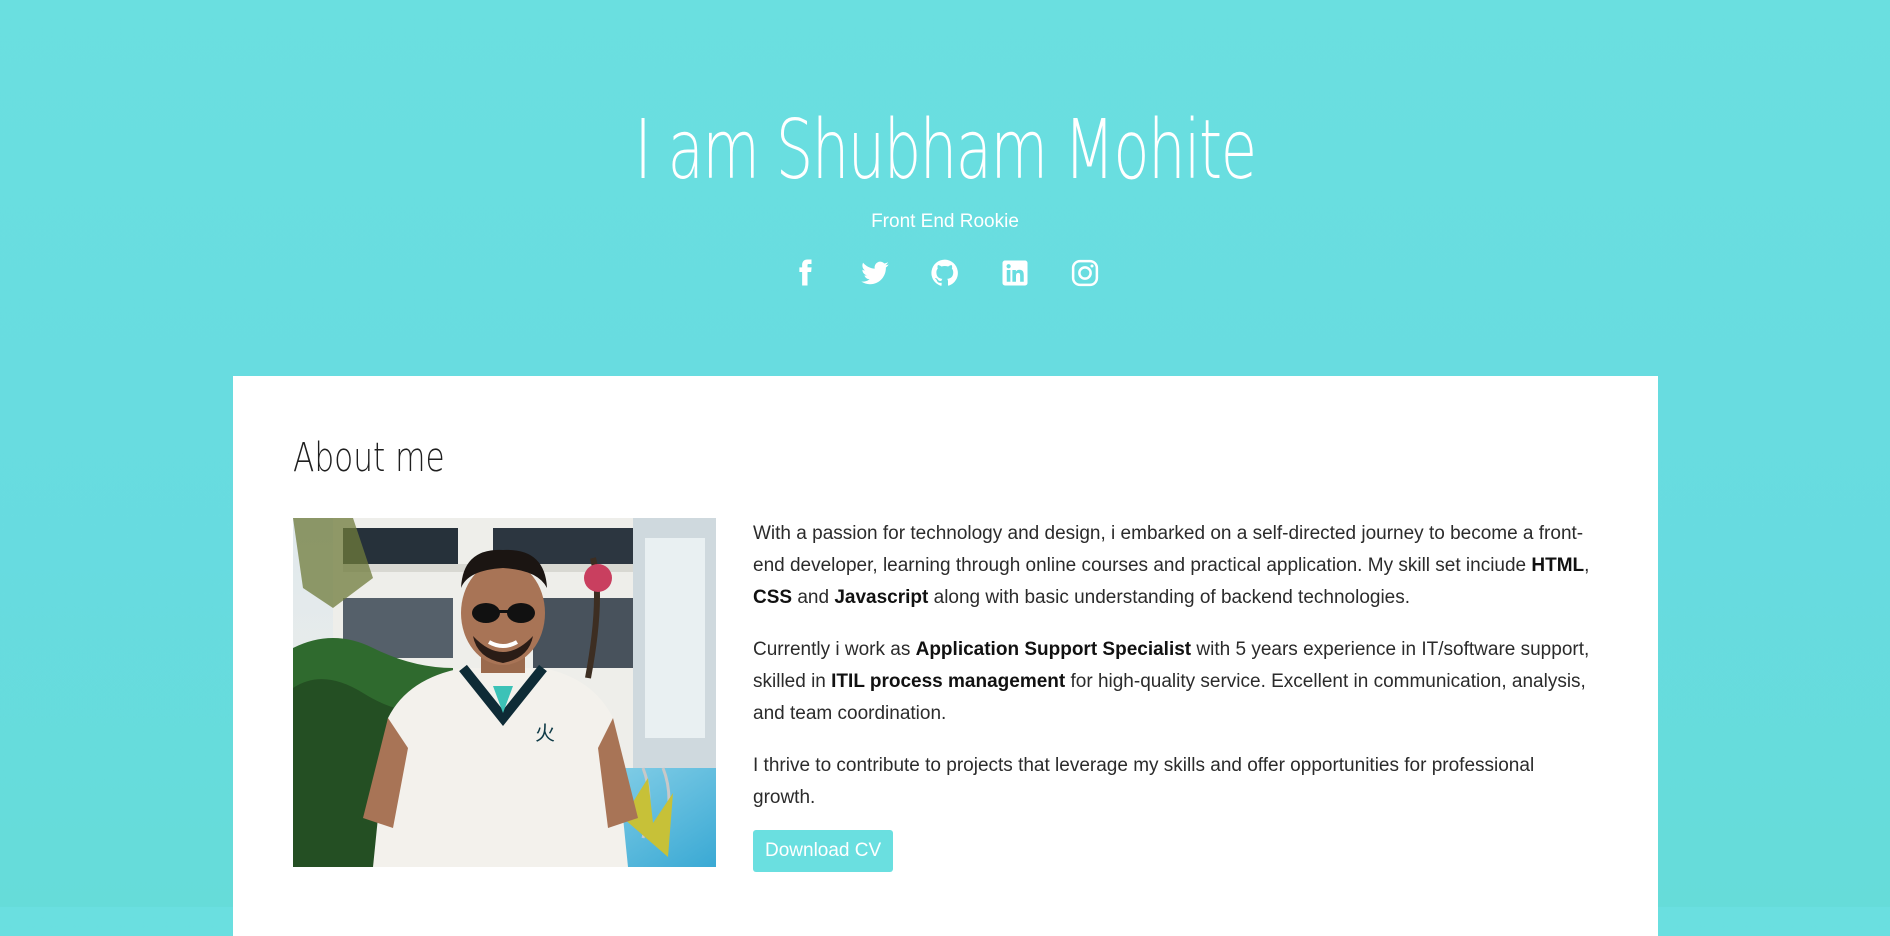  I want to click on github-link, so click(945, 273).